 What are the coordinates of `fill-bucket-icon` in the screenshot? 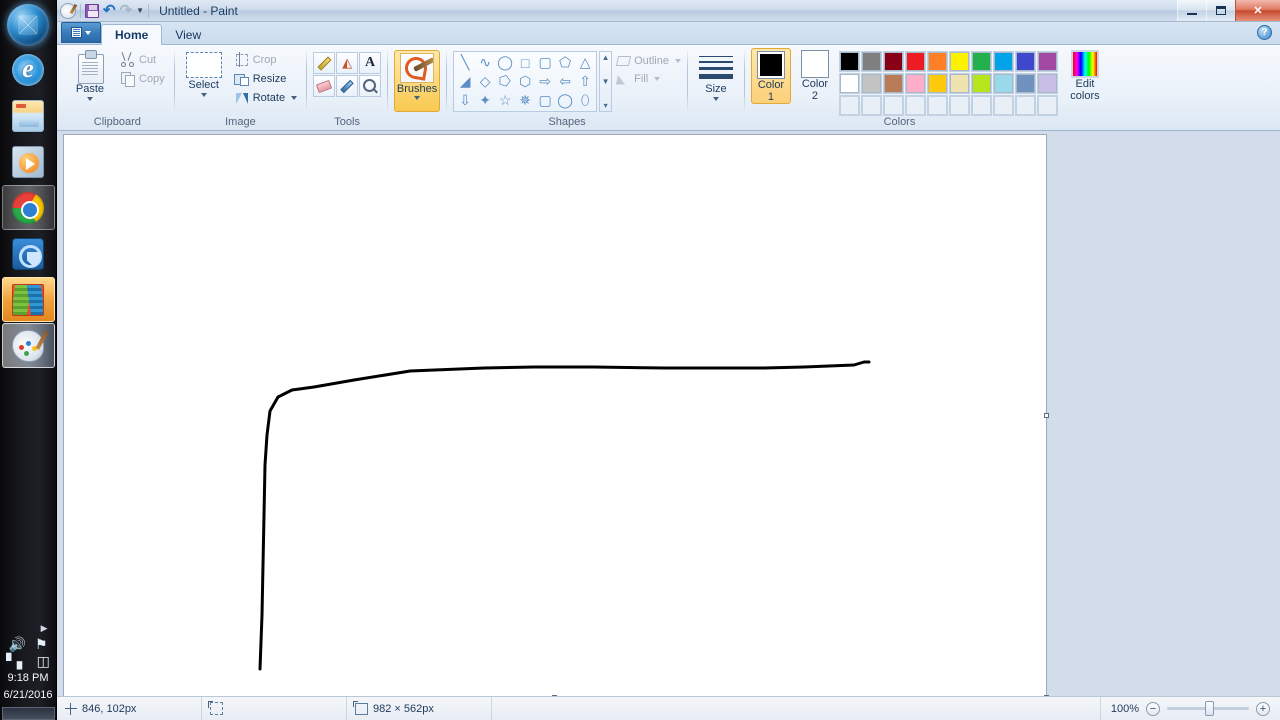 It's located at (347, 63).